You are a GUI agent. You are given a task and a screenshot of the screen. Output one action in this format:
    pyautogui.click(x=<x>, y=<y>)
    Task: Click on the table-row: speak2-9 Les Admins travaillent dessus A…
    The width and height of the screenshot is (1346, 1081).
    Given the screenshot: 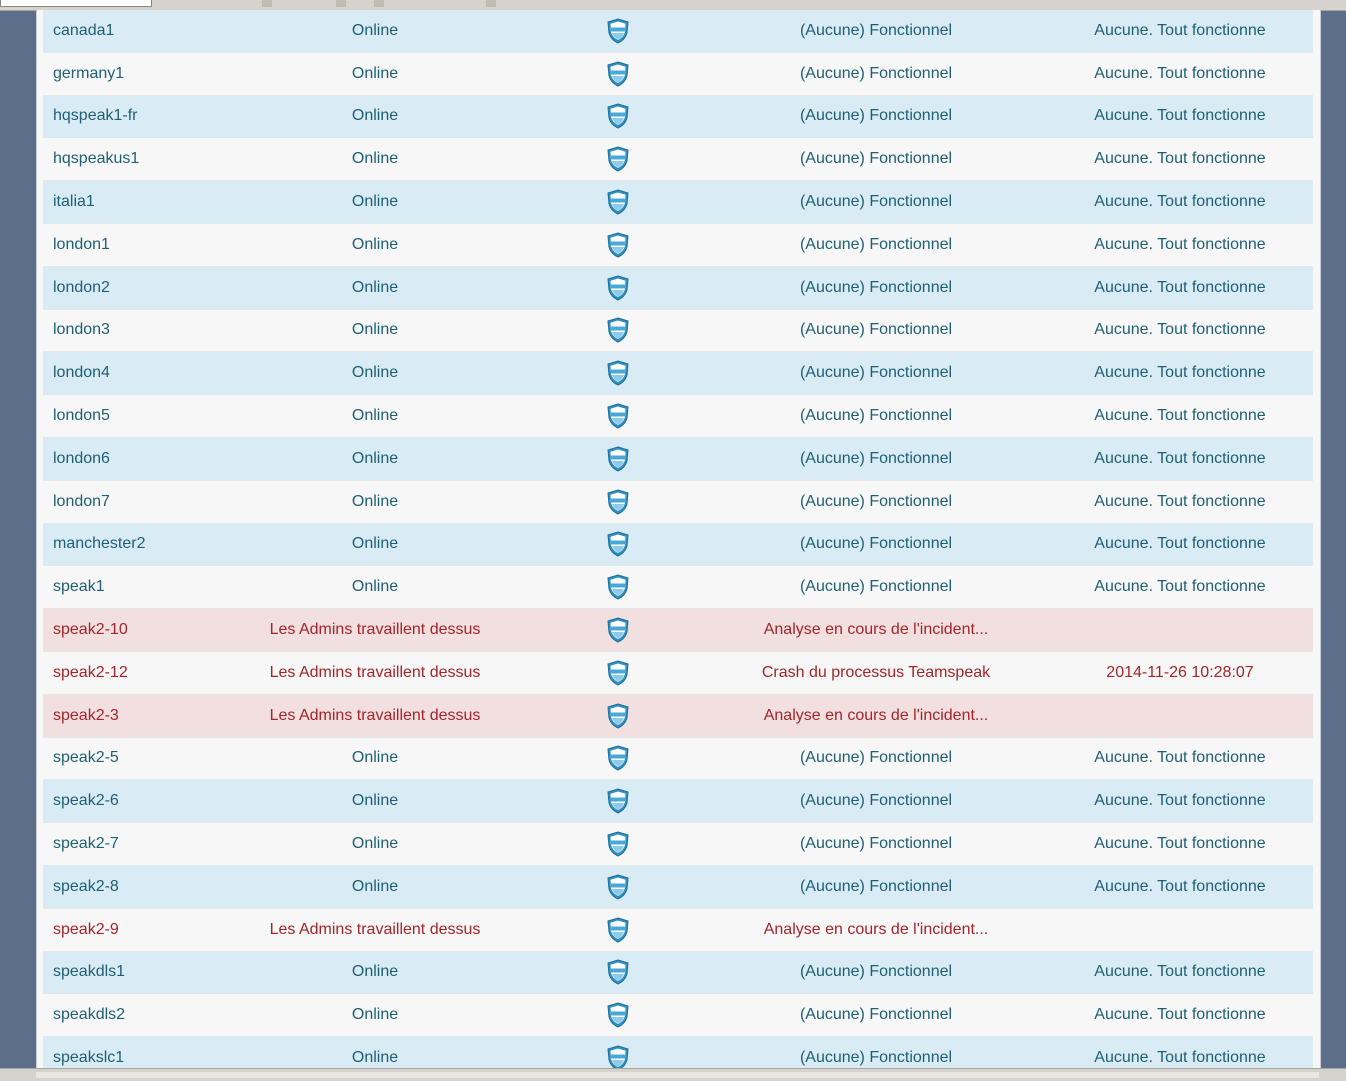 What is the action you would take?
    pyautogui.click(x=678, y=930)
    